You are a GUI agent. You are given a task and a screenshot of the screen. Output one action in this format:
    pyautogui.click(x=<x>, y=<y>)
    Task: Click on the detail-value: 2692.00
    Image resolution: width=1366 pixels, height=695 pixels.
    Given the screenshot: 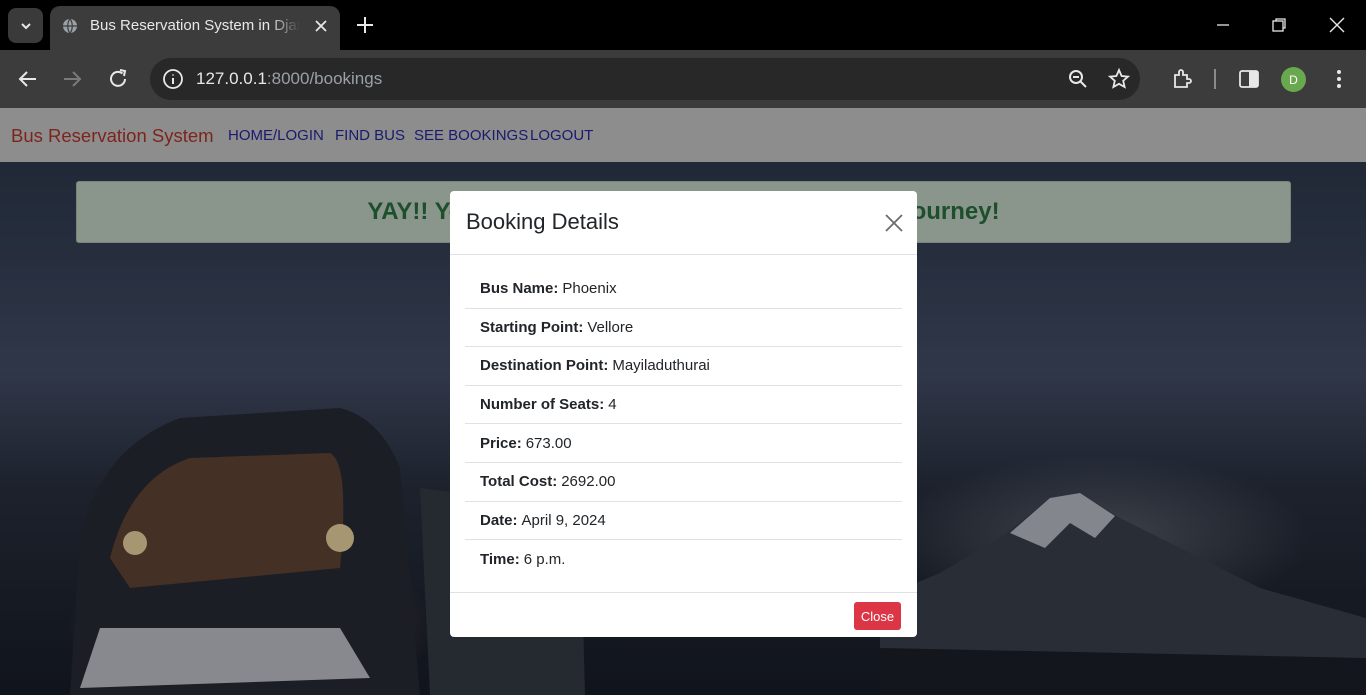 What is the action you would take?
    pyautogui.click(x=588, y=482)
    